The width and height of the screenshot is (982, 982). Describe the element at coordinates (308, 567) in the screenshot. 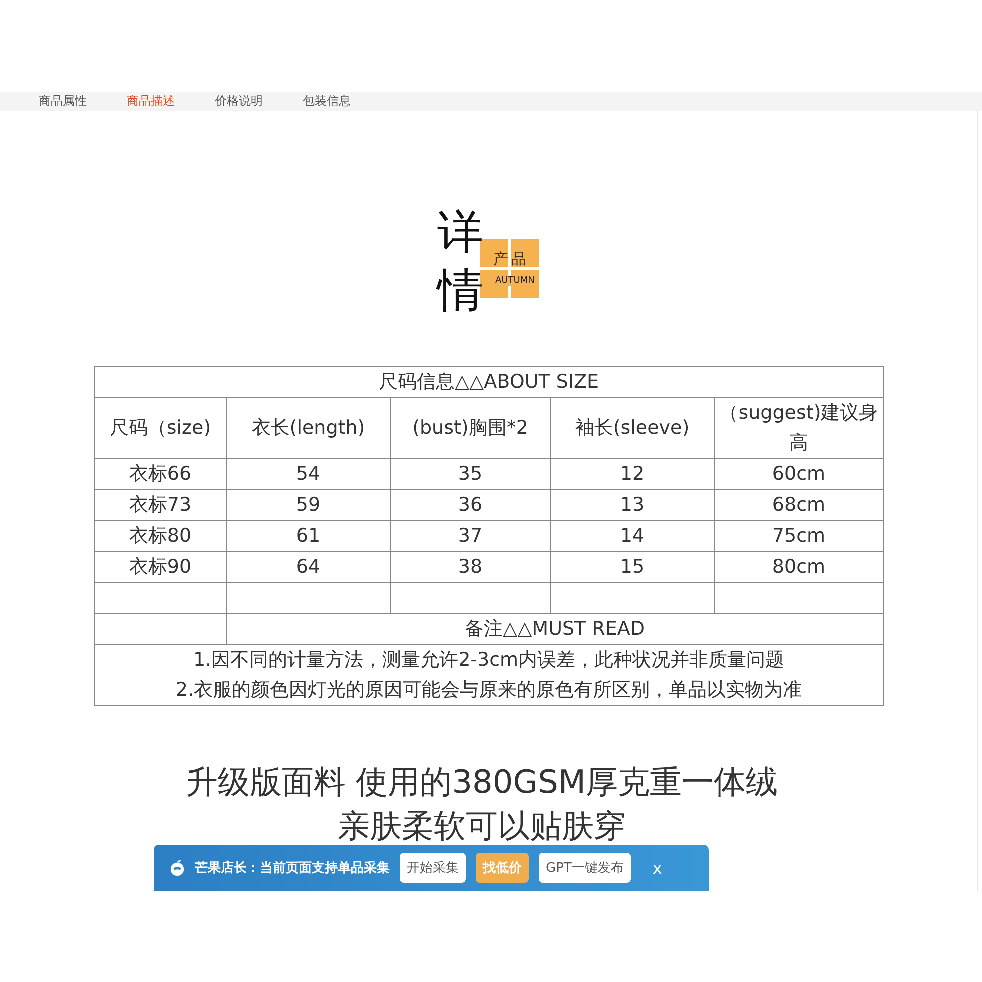

I see `table-cell: 64` at that location.